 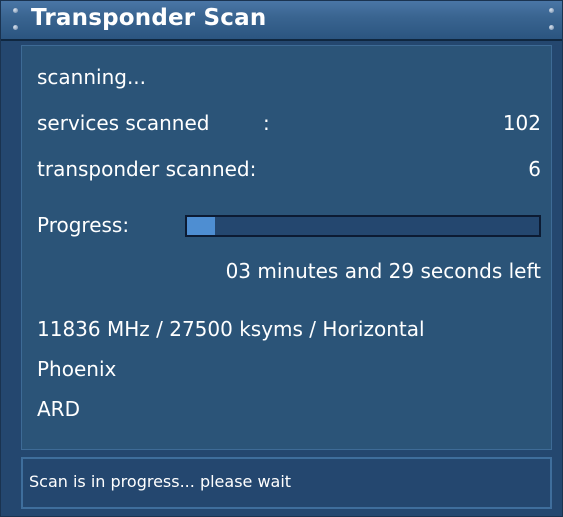 What do you see at coordinates (123, 123) in the screenshot?
I see `services-scanned-label: services scanned` at bounding box center [123, 123].